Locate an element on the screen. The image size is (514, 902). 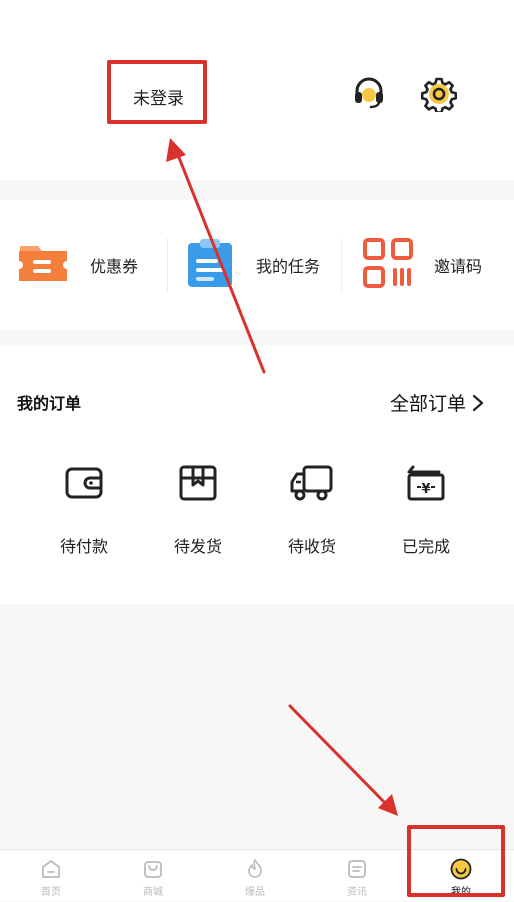
annotation-arrow-down is located at coordinates (343, 760).